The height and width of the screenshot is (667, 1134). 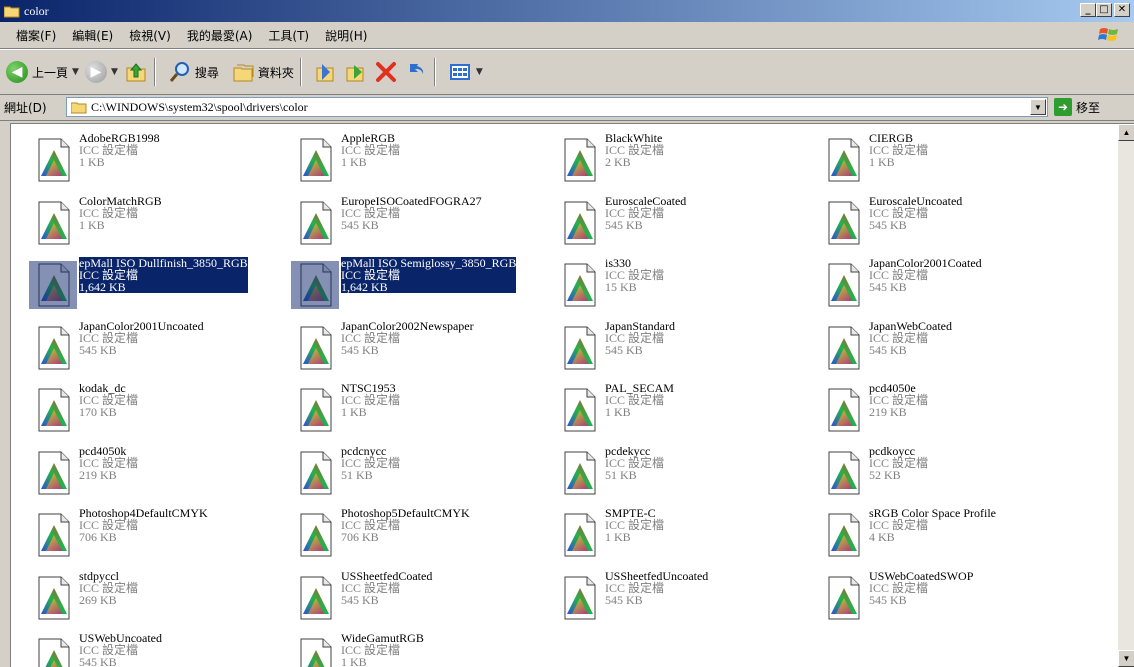 What do you see at coordinates (888, 349) in the screenshot?
I see `file-size: 545 KB` at bounding box center [888, 349].